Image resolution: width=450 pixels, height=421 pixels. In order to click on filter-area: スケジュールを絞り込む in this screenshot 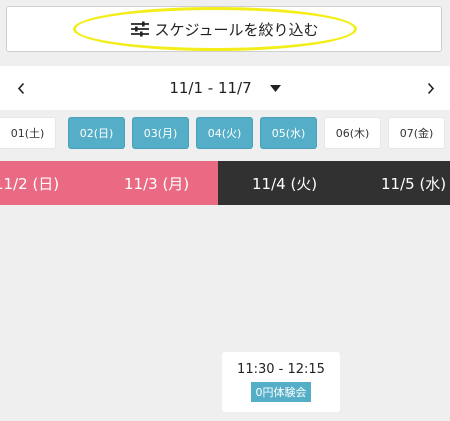, I will do `click(224, 29)`.